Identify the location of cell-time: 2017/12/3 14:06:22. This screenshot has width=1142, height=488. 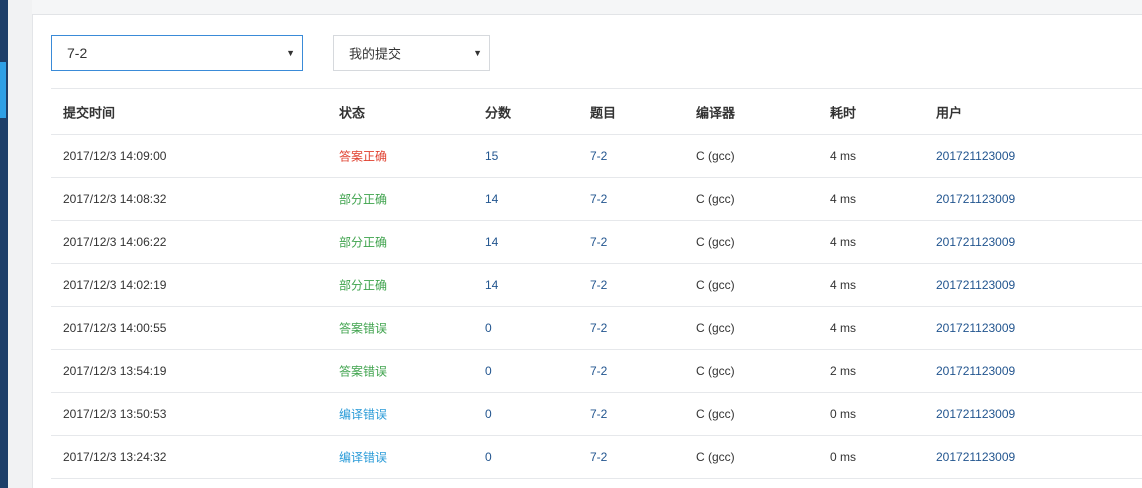
(115, 242).